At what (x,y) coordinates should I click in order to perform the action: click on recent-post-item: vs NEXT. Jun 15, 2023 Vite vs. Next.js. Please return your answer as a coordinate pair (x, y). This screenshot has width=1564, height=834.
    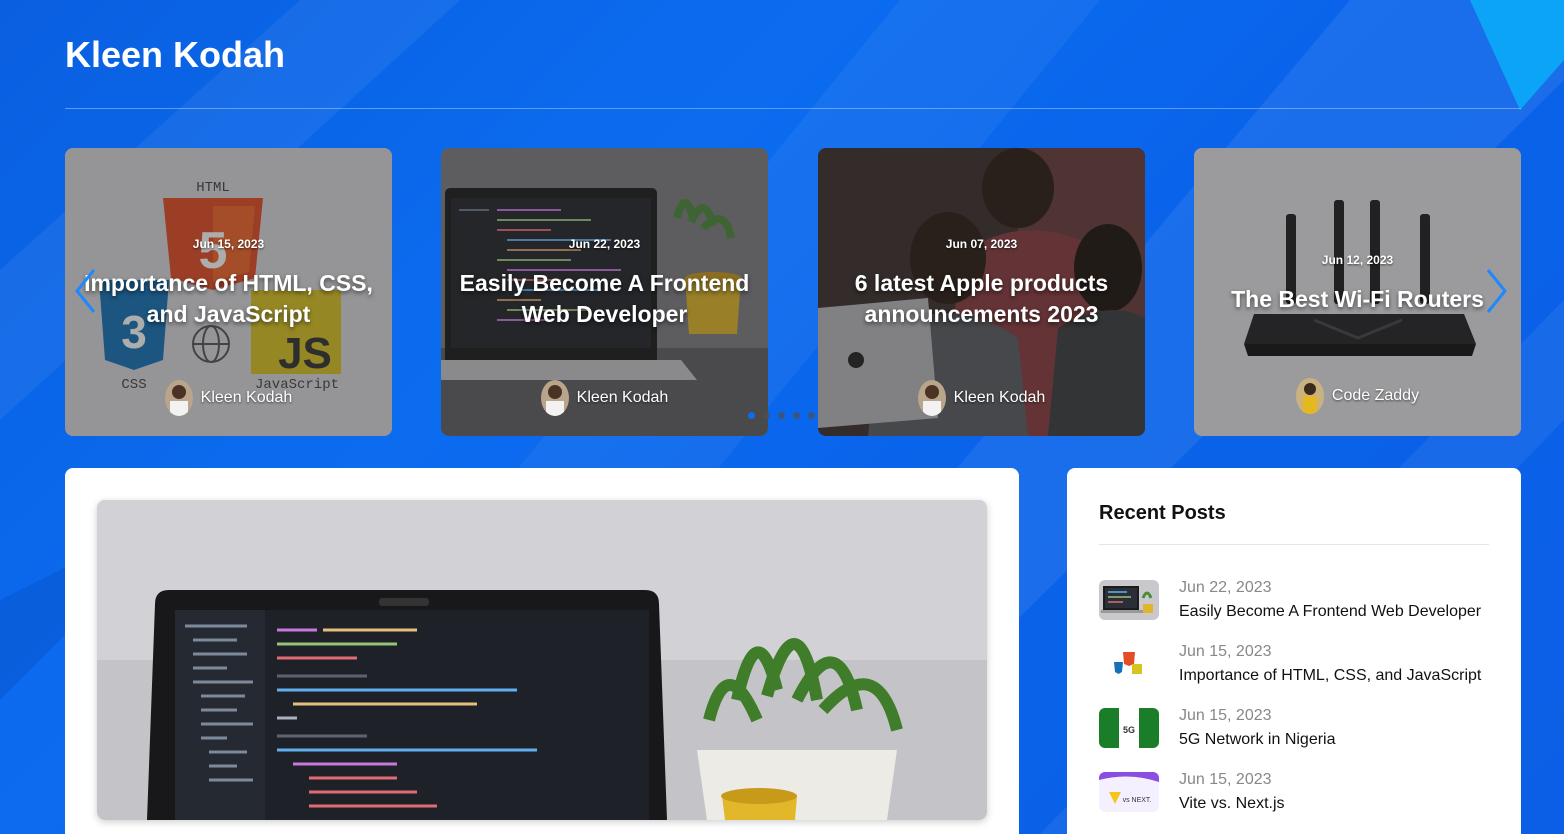
    Looking at the image, I should click on (1299, 802).